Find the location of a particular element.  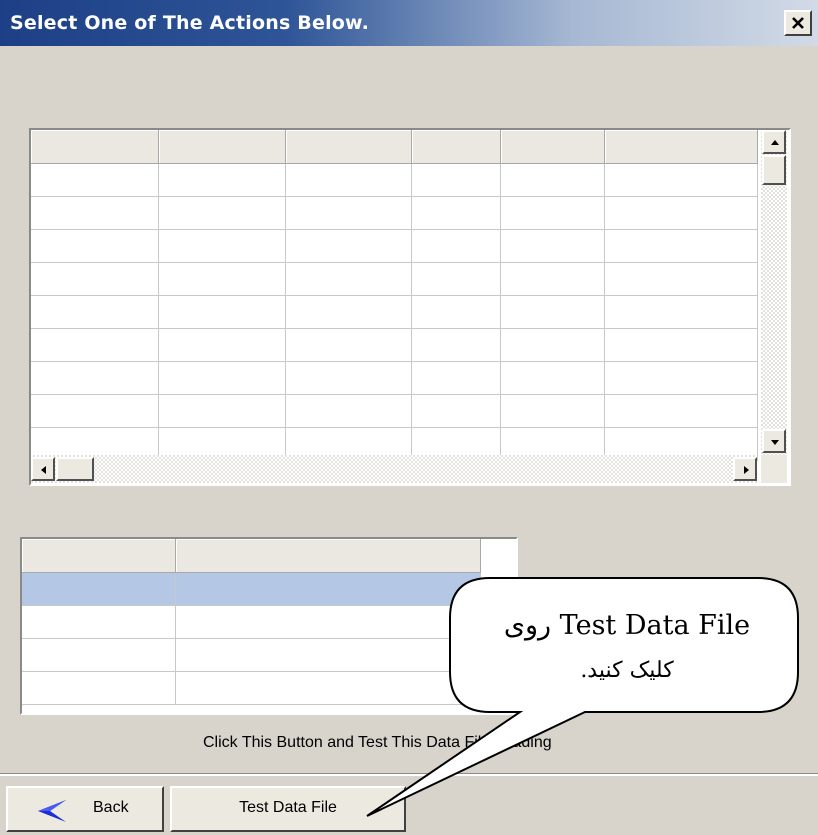

back-arrow-icon is located at coordinates (52, 811).